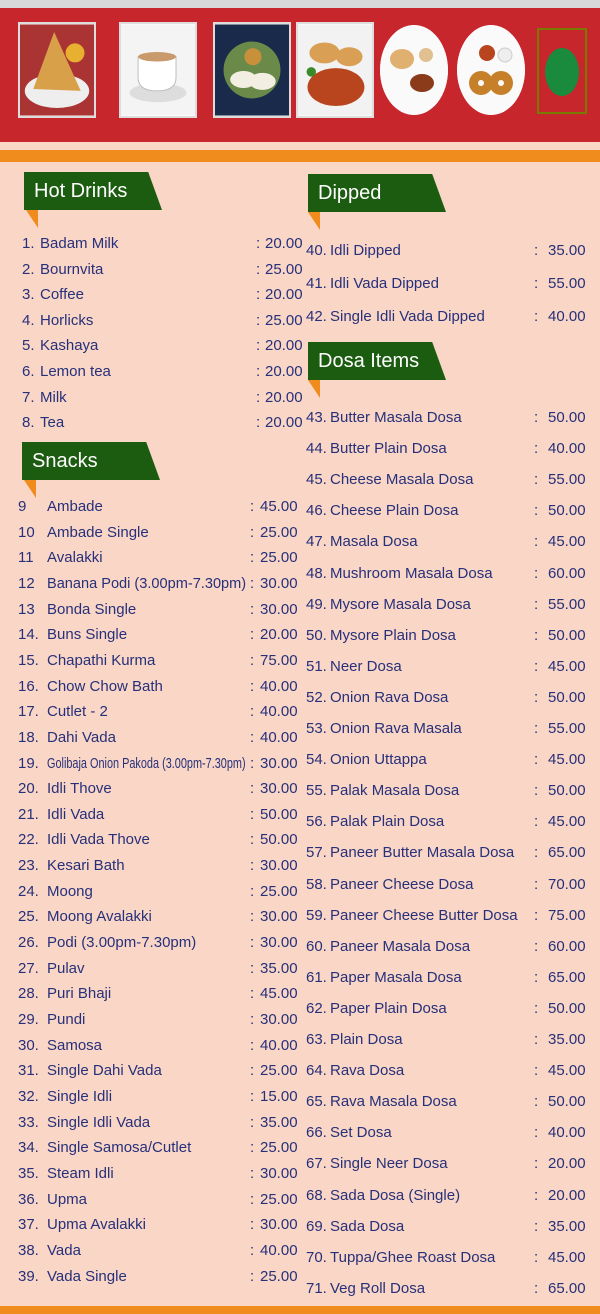 This screenshot has height=1314, width=600. Describe the element at coordinates (81, 737) in the screenshot. I see `item-name: Dahi Vada` at that location.